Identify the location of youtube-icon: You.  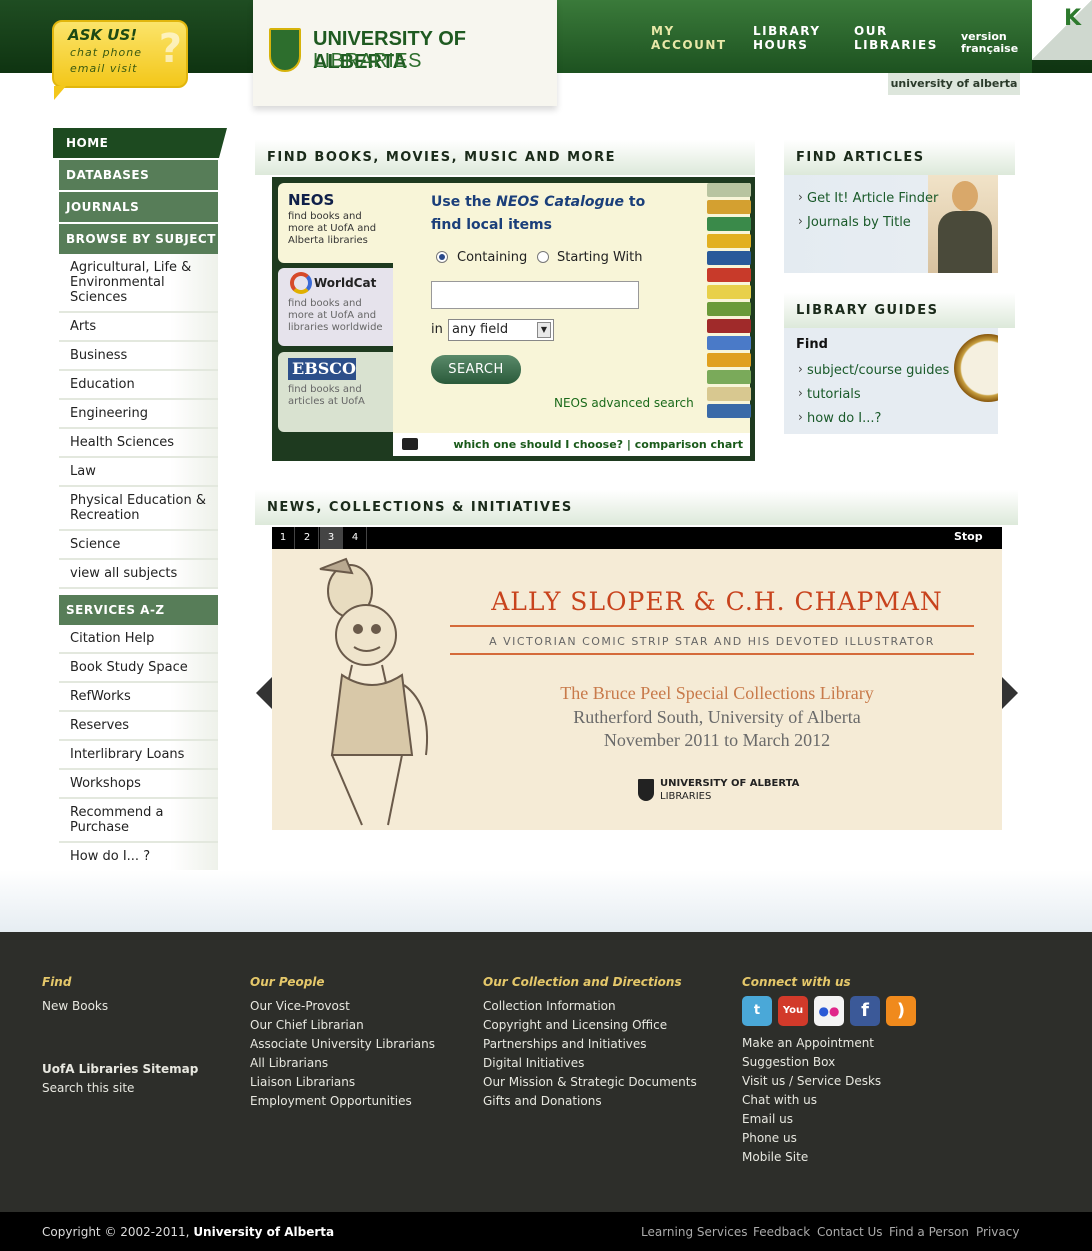
(793, 1011).